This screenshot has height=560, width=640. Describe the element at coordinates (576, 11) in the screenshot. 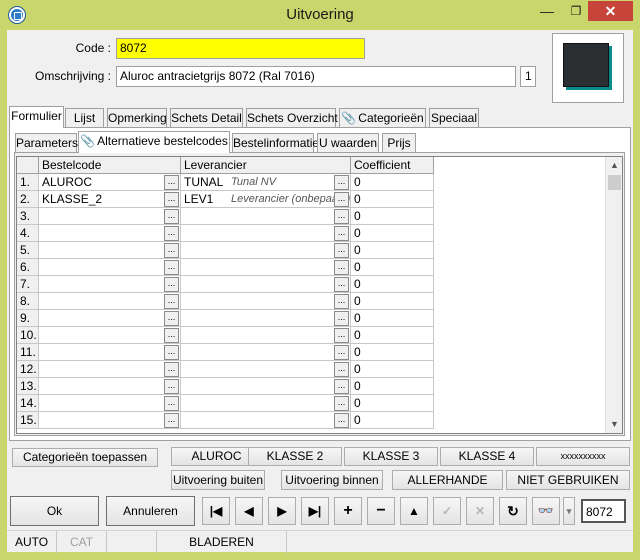

I see `maximize-button: ❐` at that location.